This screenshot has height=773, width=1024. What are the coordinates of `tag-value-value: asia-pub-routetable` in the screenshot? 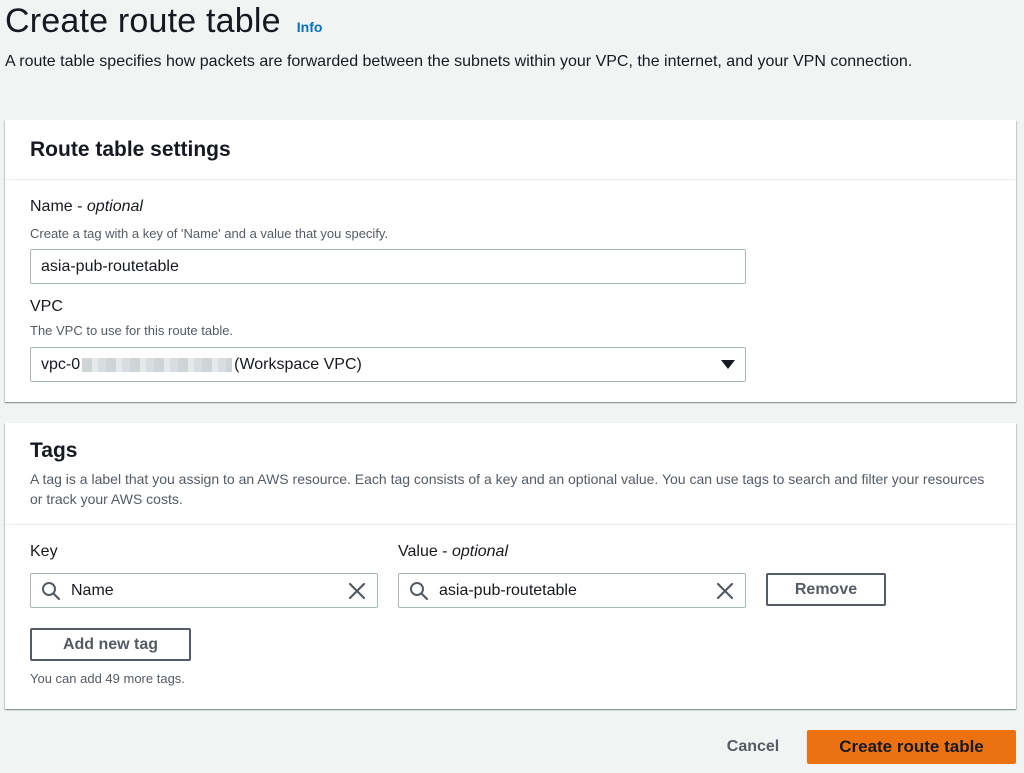 It's located at (508, 590).